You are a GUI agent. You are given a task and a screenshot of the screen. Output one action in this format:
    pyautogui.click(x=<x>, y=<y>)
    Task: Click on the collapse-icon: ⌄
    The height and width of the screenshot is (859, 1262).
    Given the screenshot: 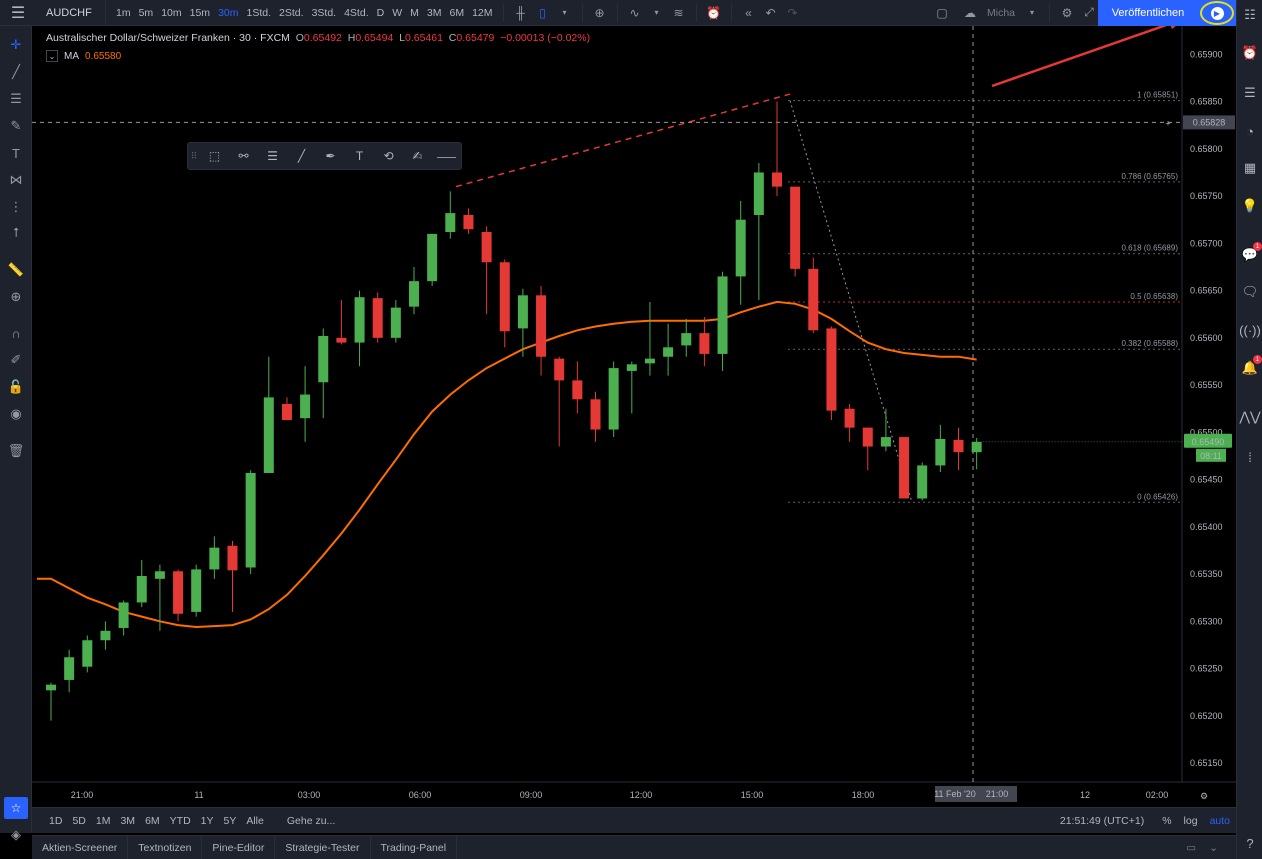 What is the action you would take?
    pyautogui.click(x=52, y=56)
    